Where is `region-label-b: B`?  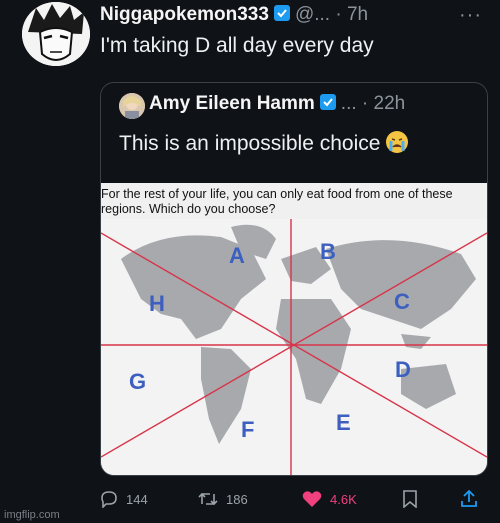
region-label-b: B is located at coordinates (328, 251).